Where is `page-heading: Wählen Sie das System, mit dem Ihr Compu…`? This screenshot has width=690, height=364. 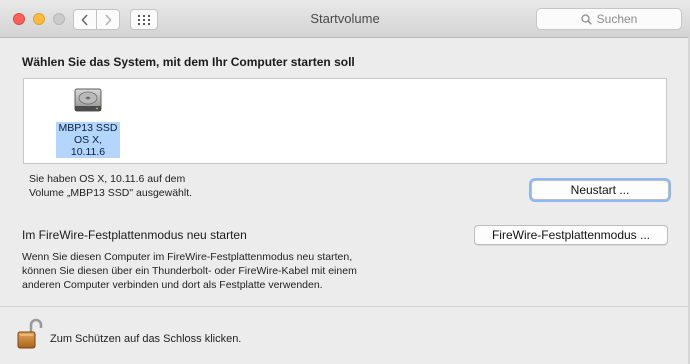 page-heading: Wählen Sie das System, mit dem Ihr Compu… is located at coordinates (188, 62).